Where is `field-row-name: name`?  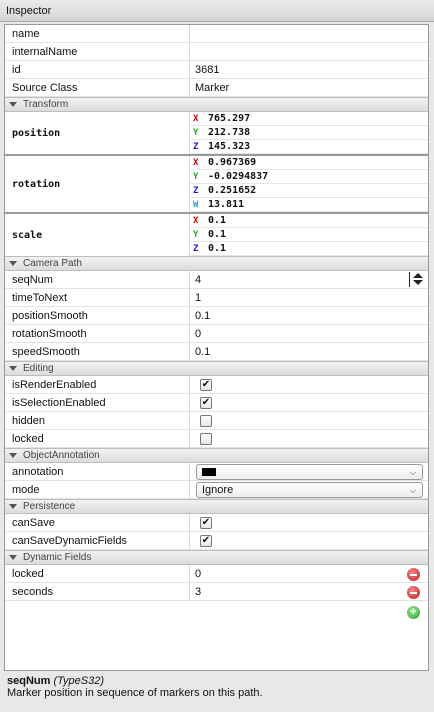
field-row-name: name is located at coordinates (216, 34).